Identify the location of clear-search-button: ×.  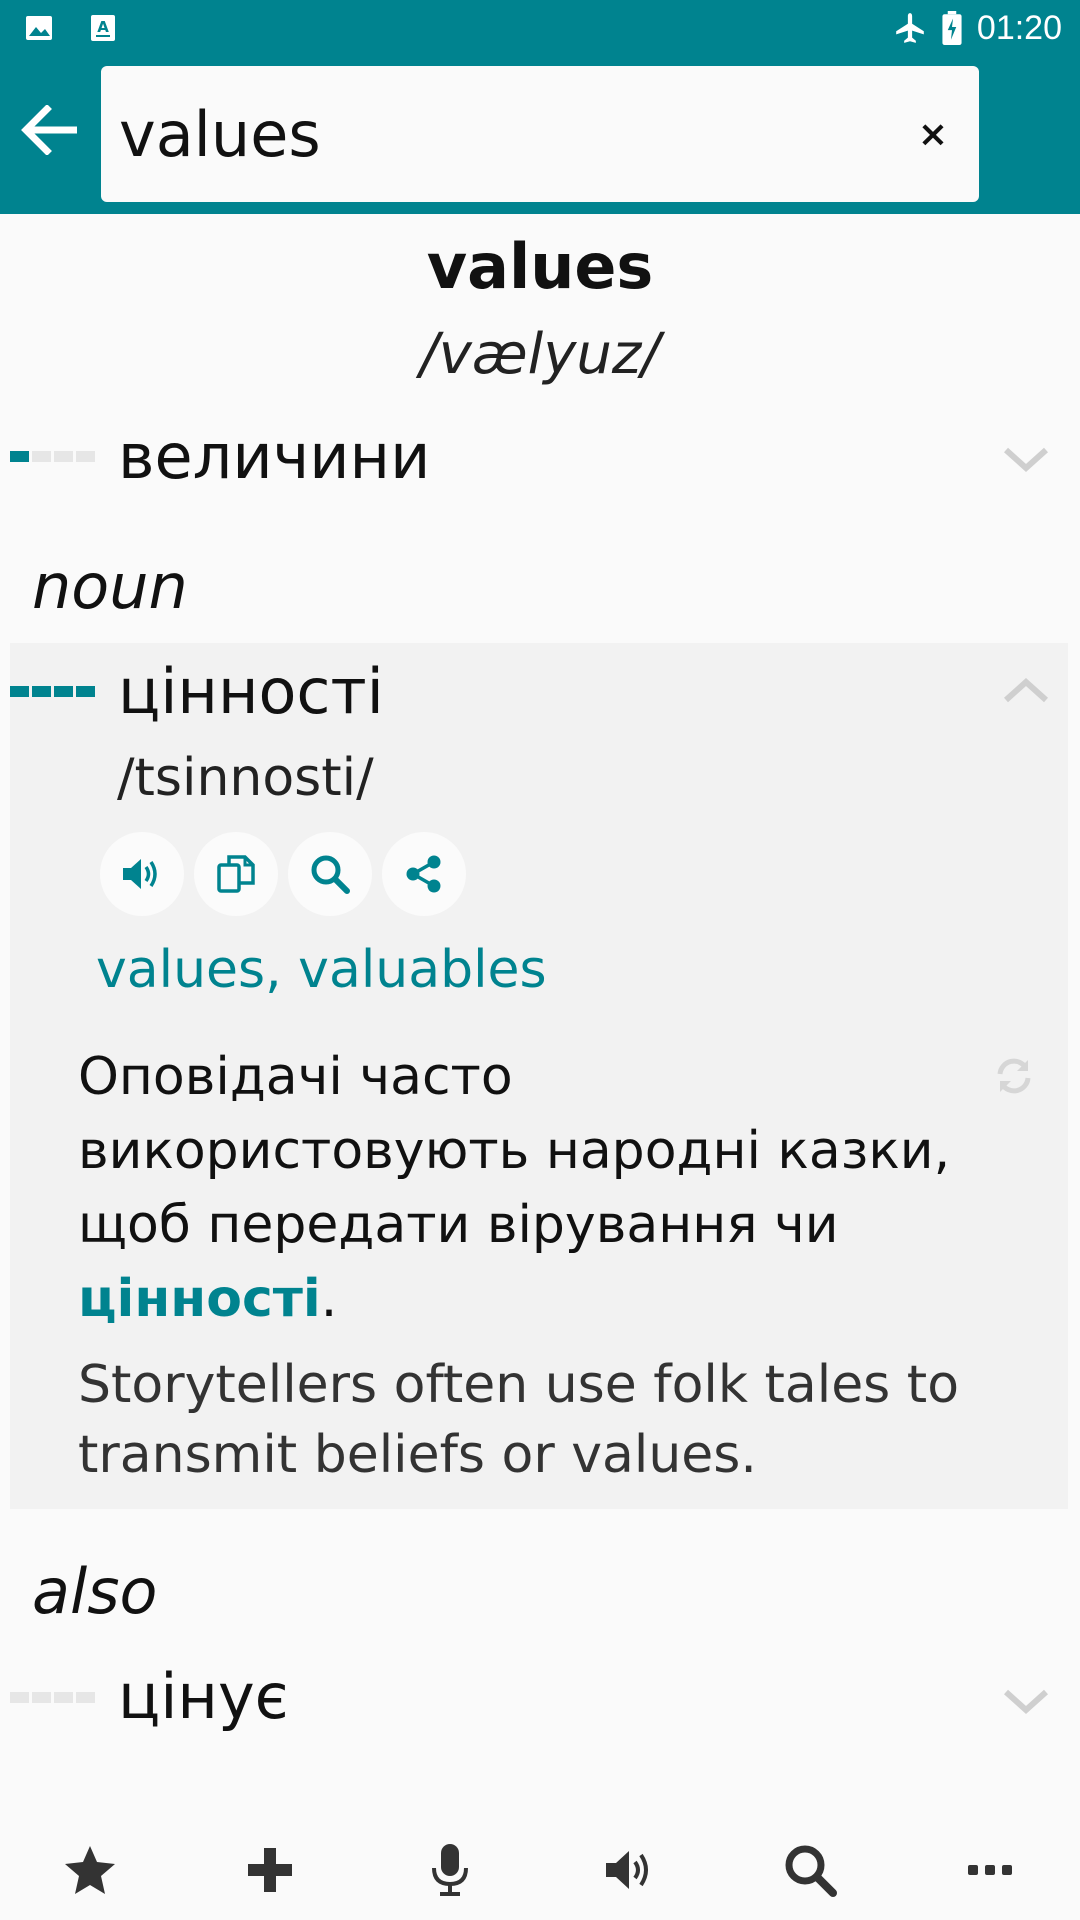
(933, 134).